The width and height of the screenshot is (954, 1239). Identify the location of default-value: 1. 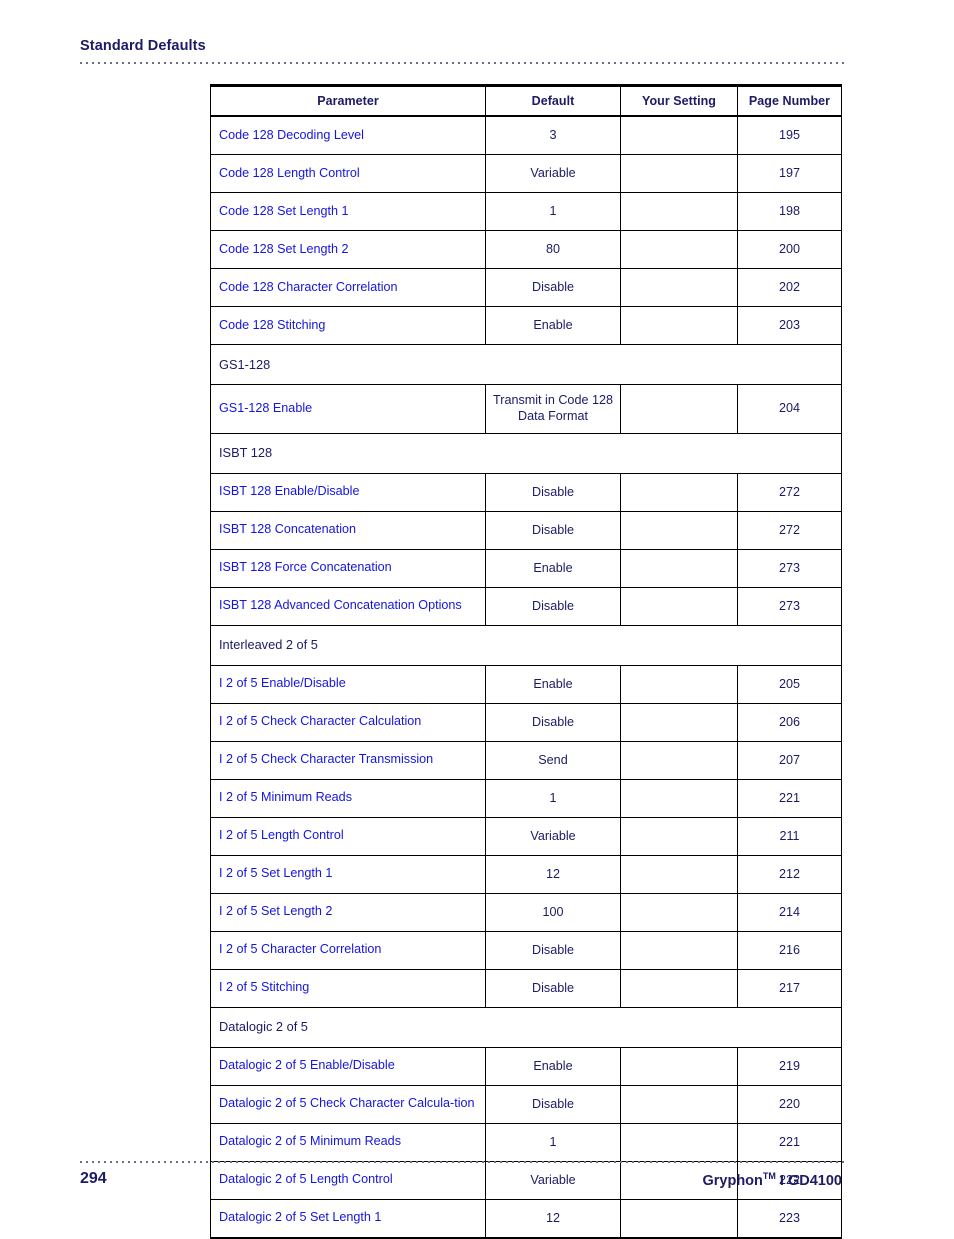
(553, 1142).